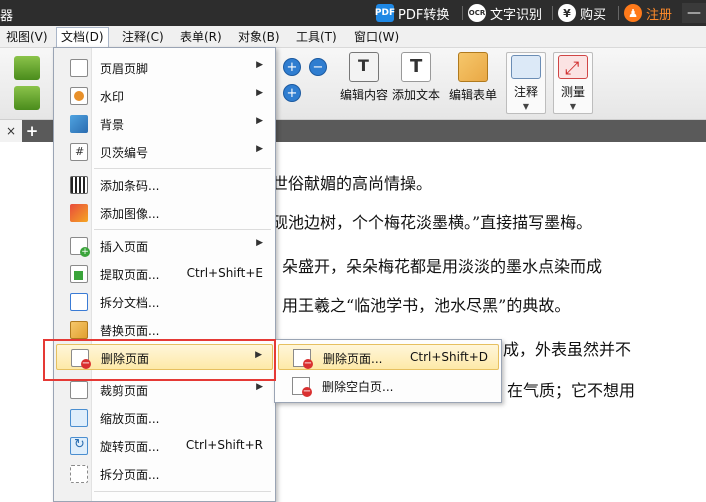 The height and width of the screenshot is (502, 706). I want to click on split-document-icon, so click(79, 302).